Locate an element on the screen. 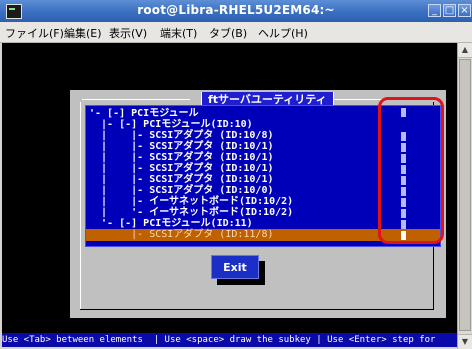 Image resolution: width=472 pixels, height=349 pixels. menu-terminal: 端末(T) is located at coordinates (178, 33).